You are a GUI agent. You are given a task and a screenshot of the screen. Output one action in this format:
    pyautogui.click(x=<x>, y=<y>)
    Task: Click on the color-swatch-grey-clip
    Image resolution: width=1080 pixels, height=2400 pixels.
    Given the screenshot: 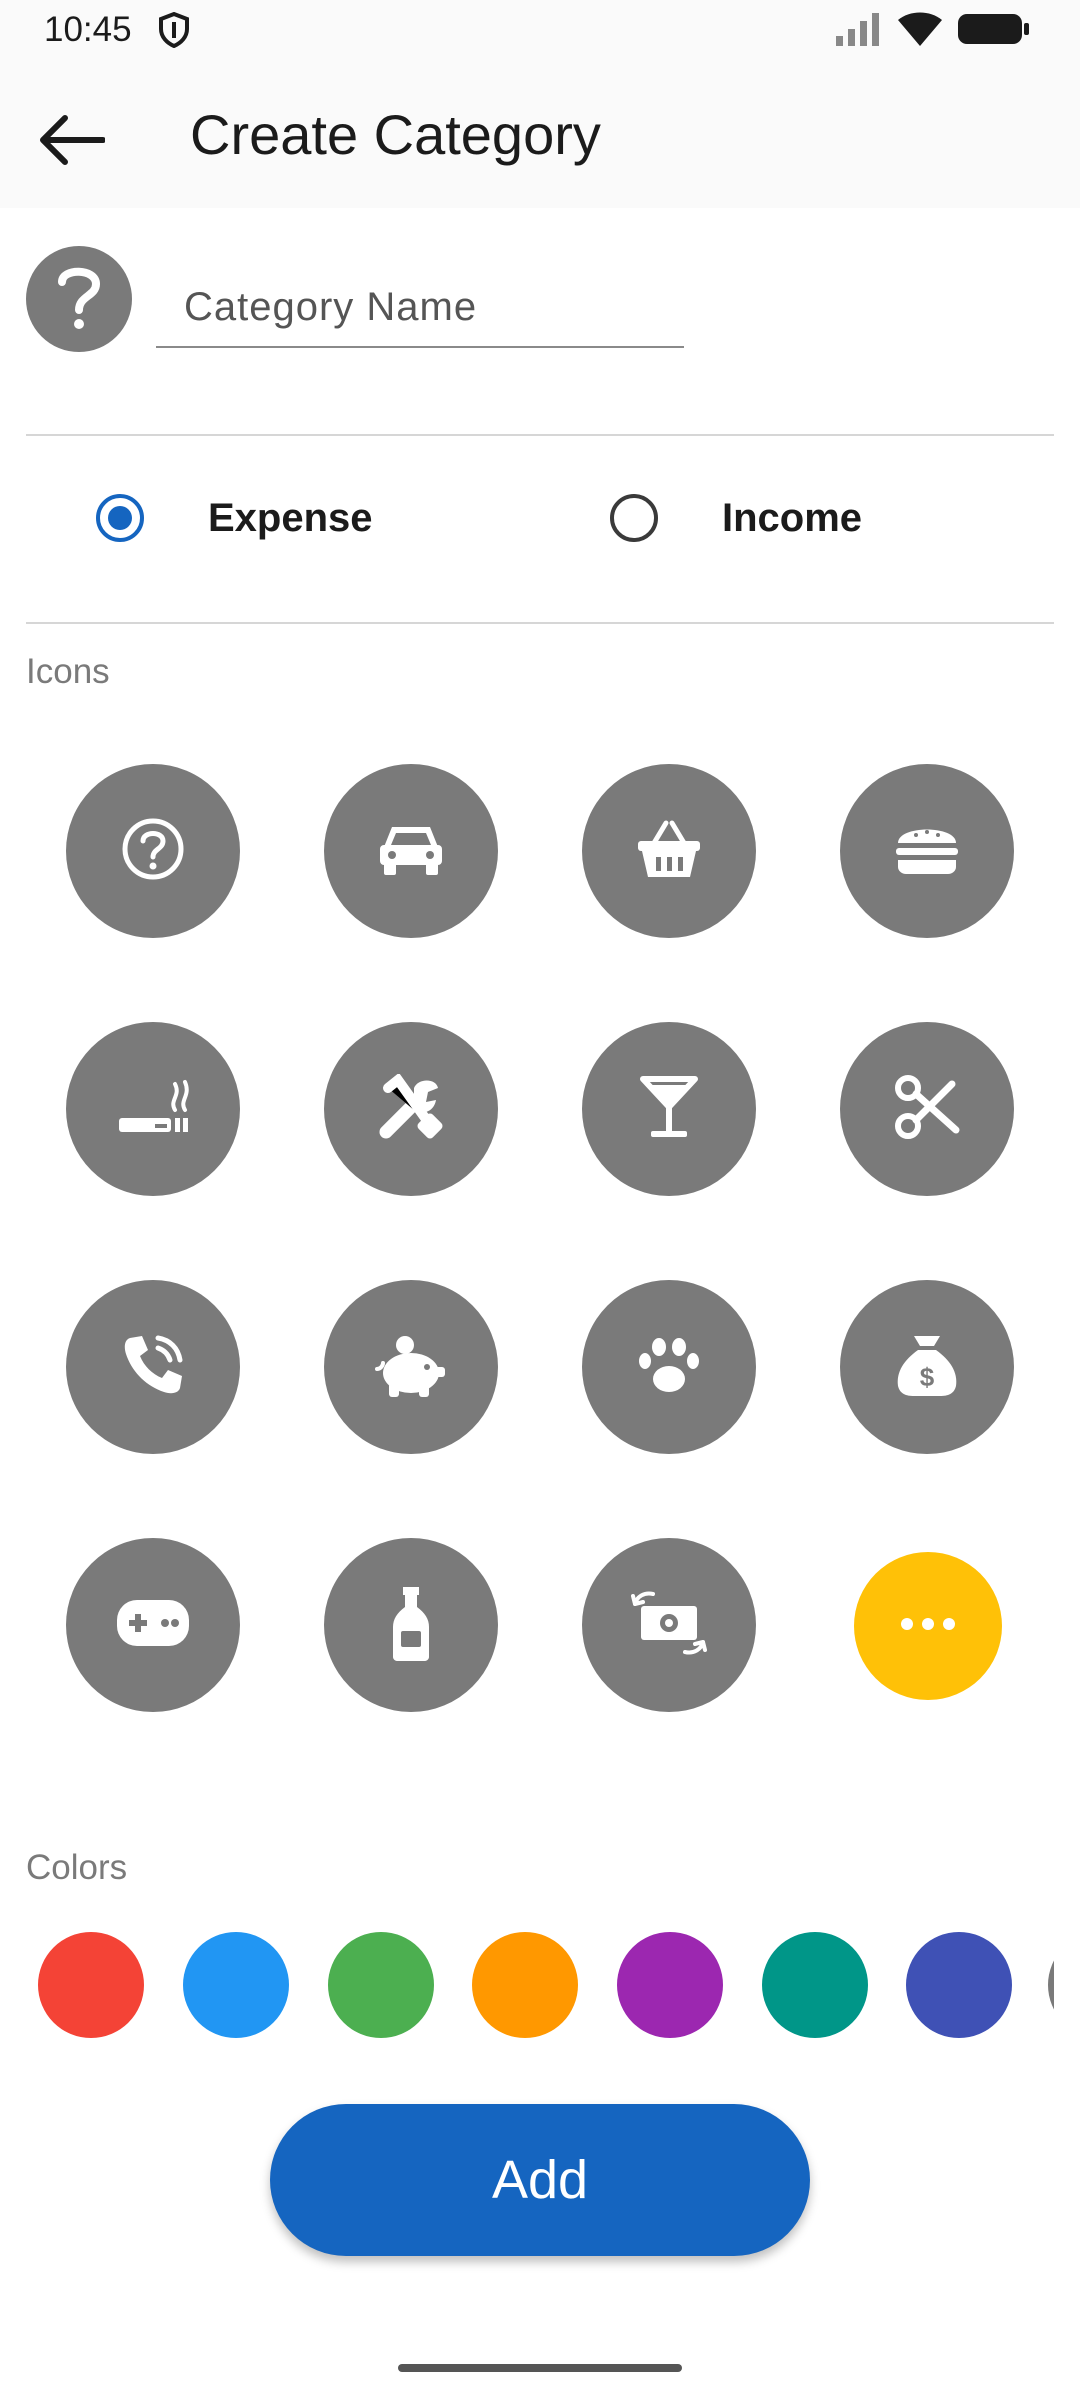 What is the action you would take?
    pyautogui.click(x=1051, y=1985)
    